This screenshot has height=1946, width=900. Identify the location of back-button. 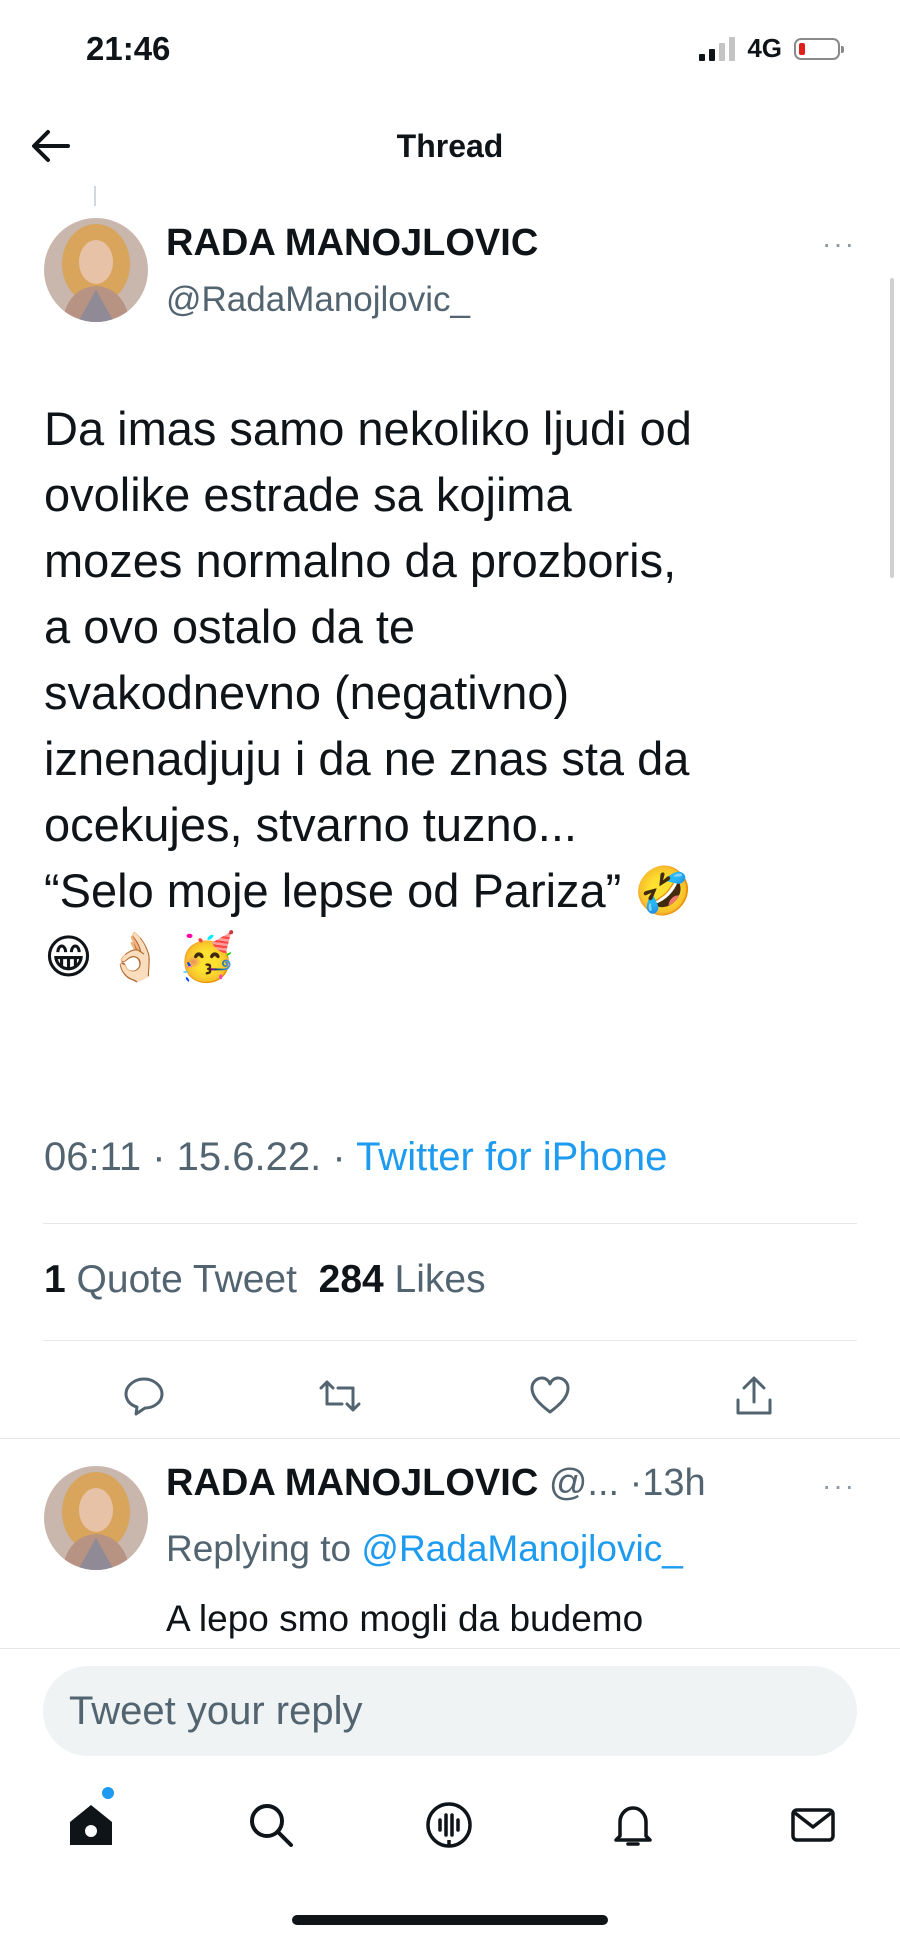
(51, 146).